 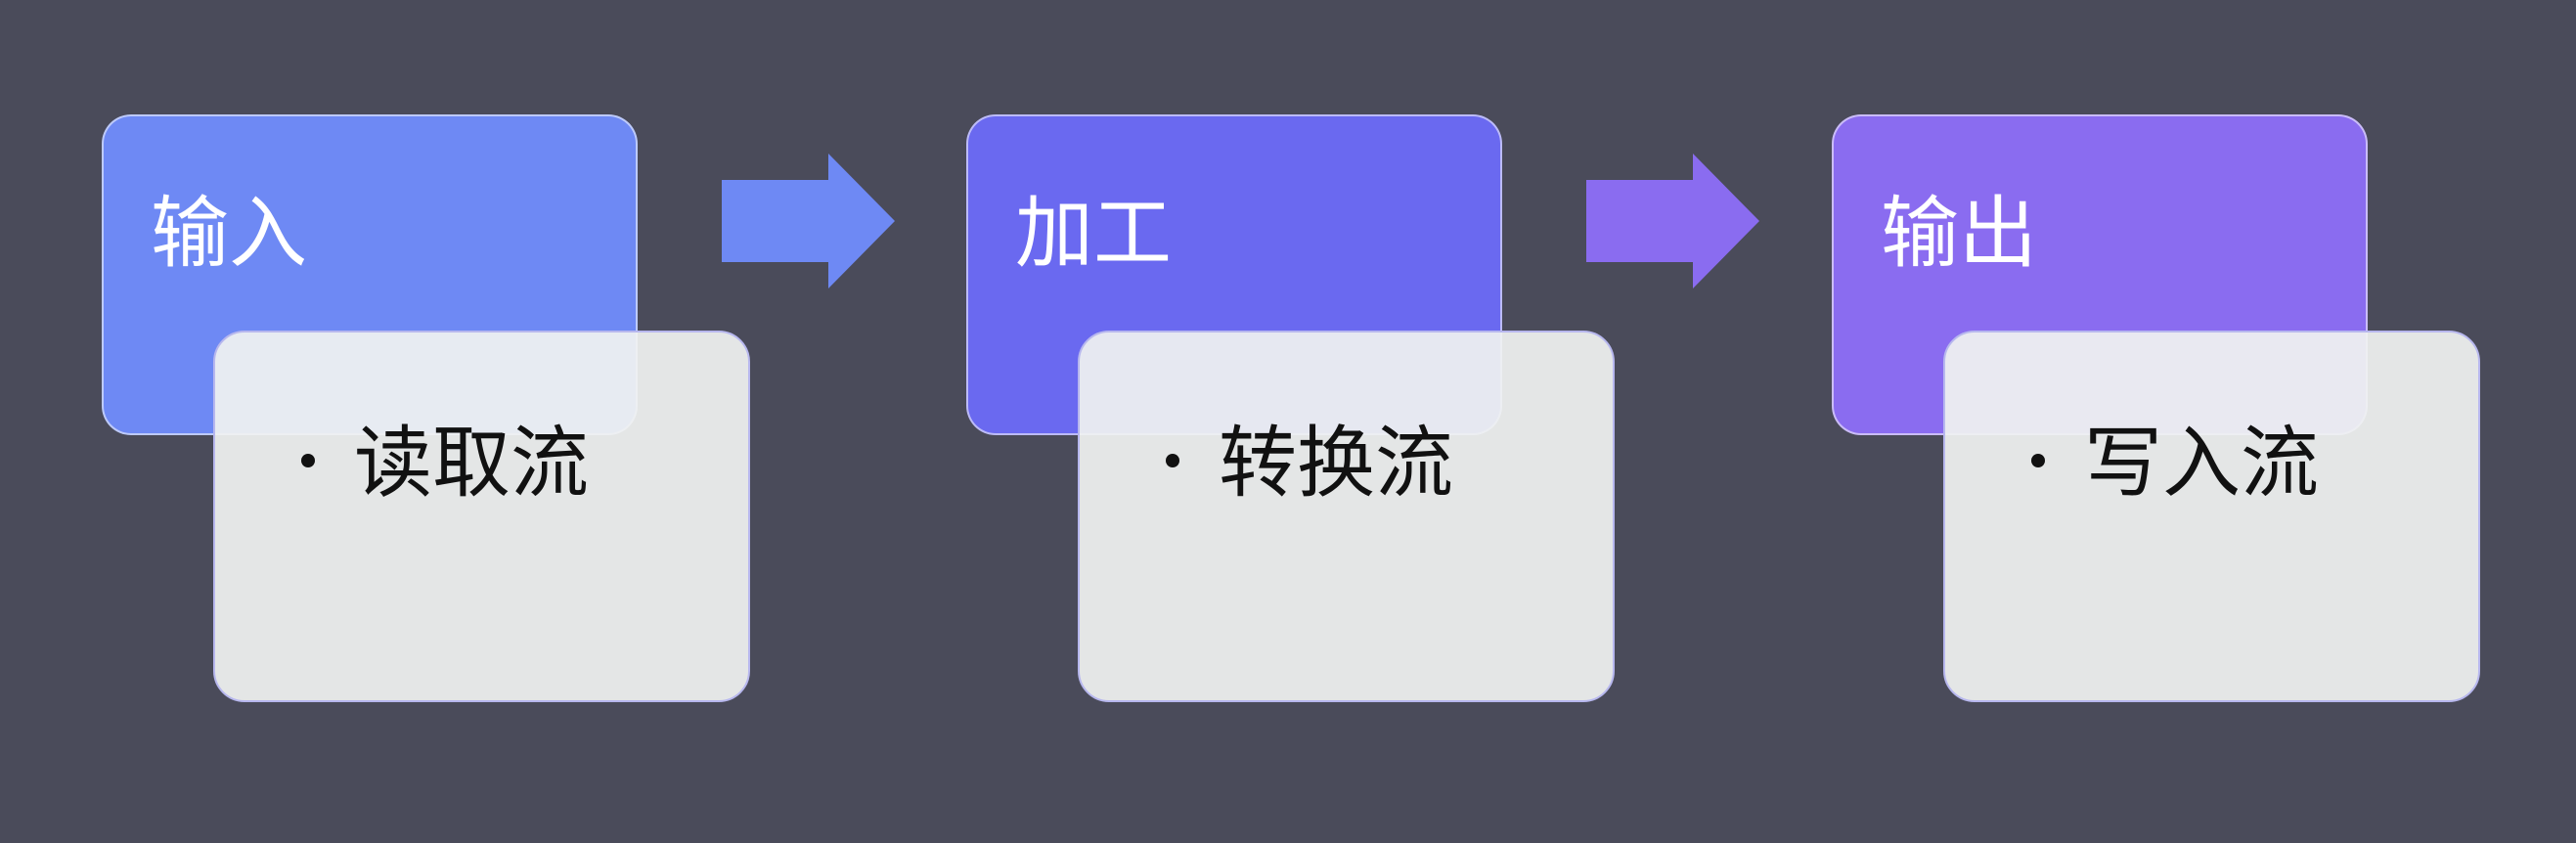 I want to click on stage-title: 加工, so click(x=1093, y=233).